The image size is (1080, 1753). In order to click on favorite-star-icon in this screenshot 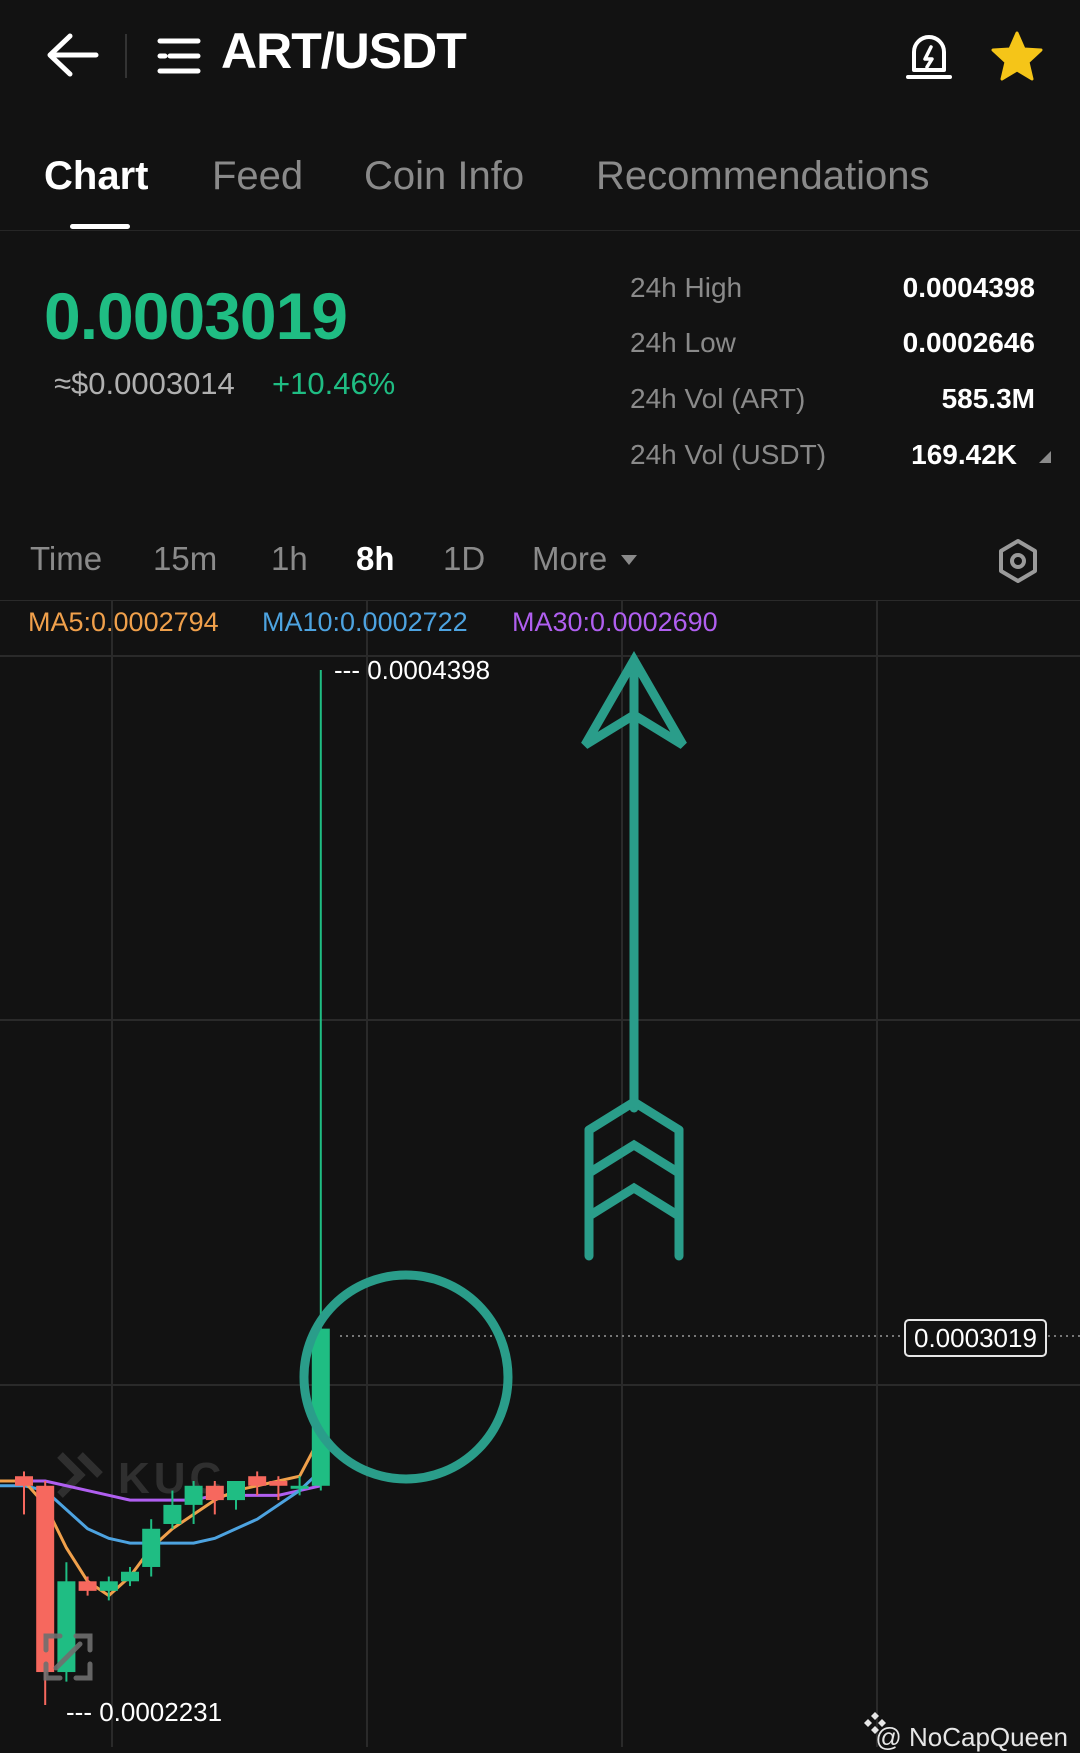, I will do `click(1017, 56)`.